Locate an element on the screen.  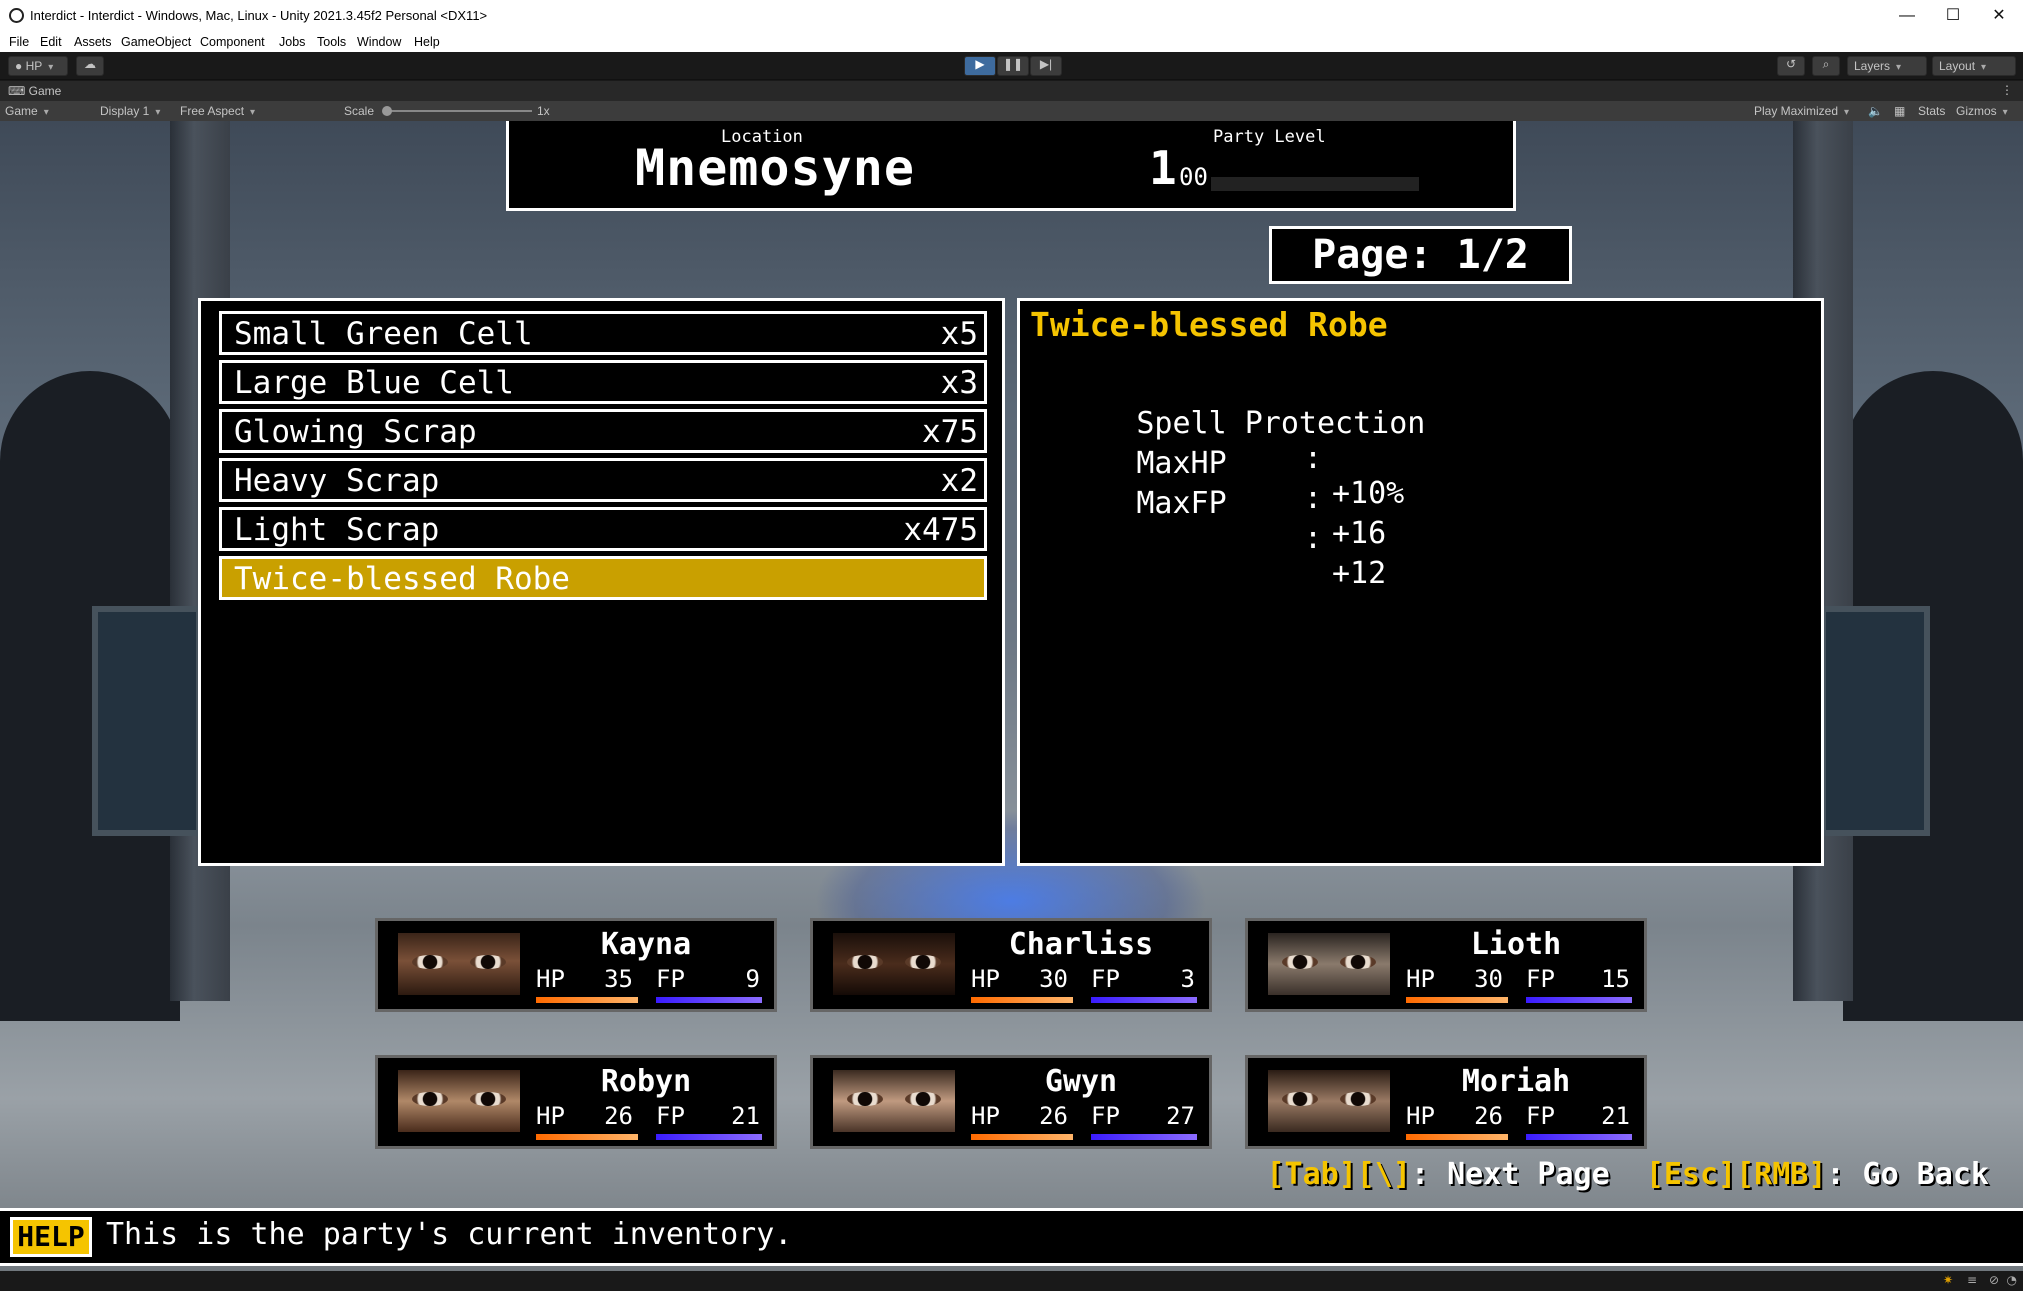
menu-window: Window is located at coordinates (379, 42).